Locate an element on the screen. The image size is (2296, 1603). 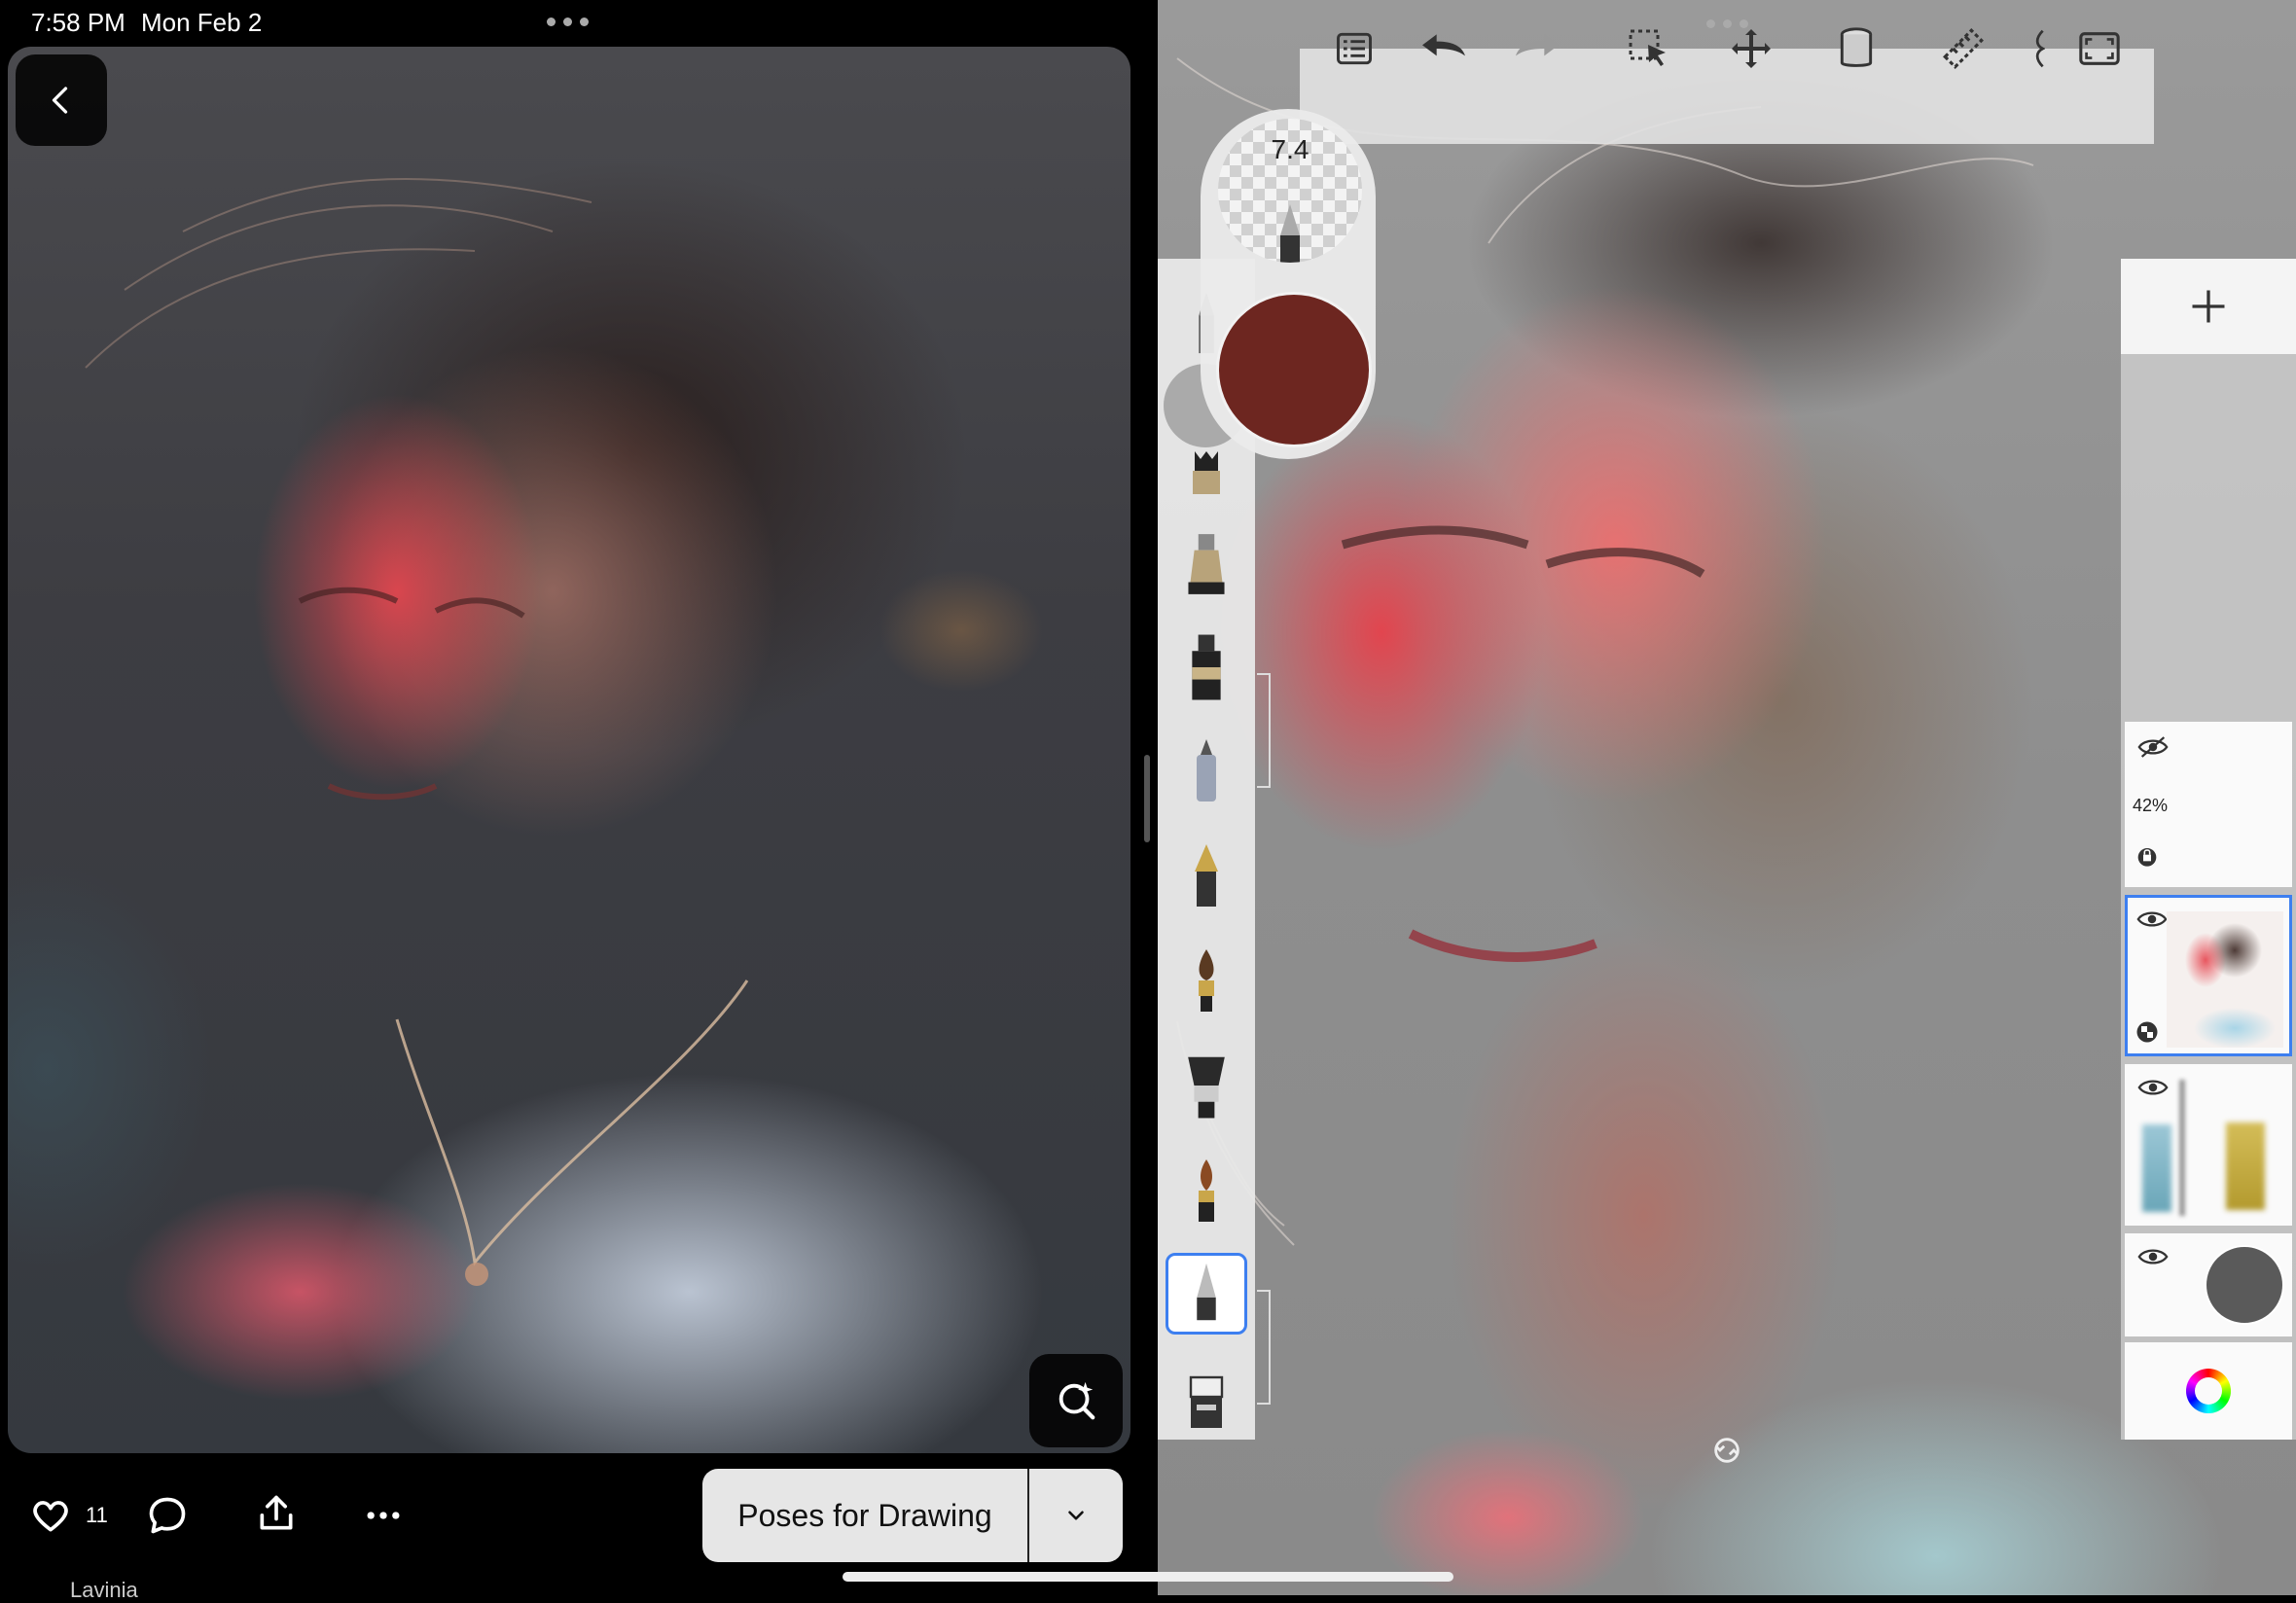
selection-tool-button is located at coordinates (1648, 49).